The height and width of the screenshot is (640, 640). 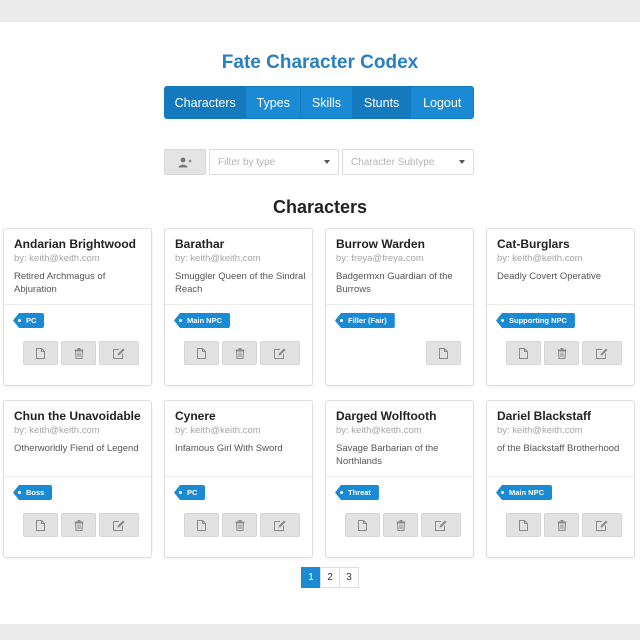 What do you see at coordinates (60, 283) in the screenshot?
I see `character-description: Retired Archmagus of Abjuration` at bounding box center [60, 283].